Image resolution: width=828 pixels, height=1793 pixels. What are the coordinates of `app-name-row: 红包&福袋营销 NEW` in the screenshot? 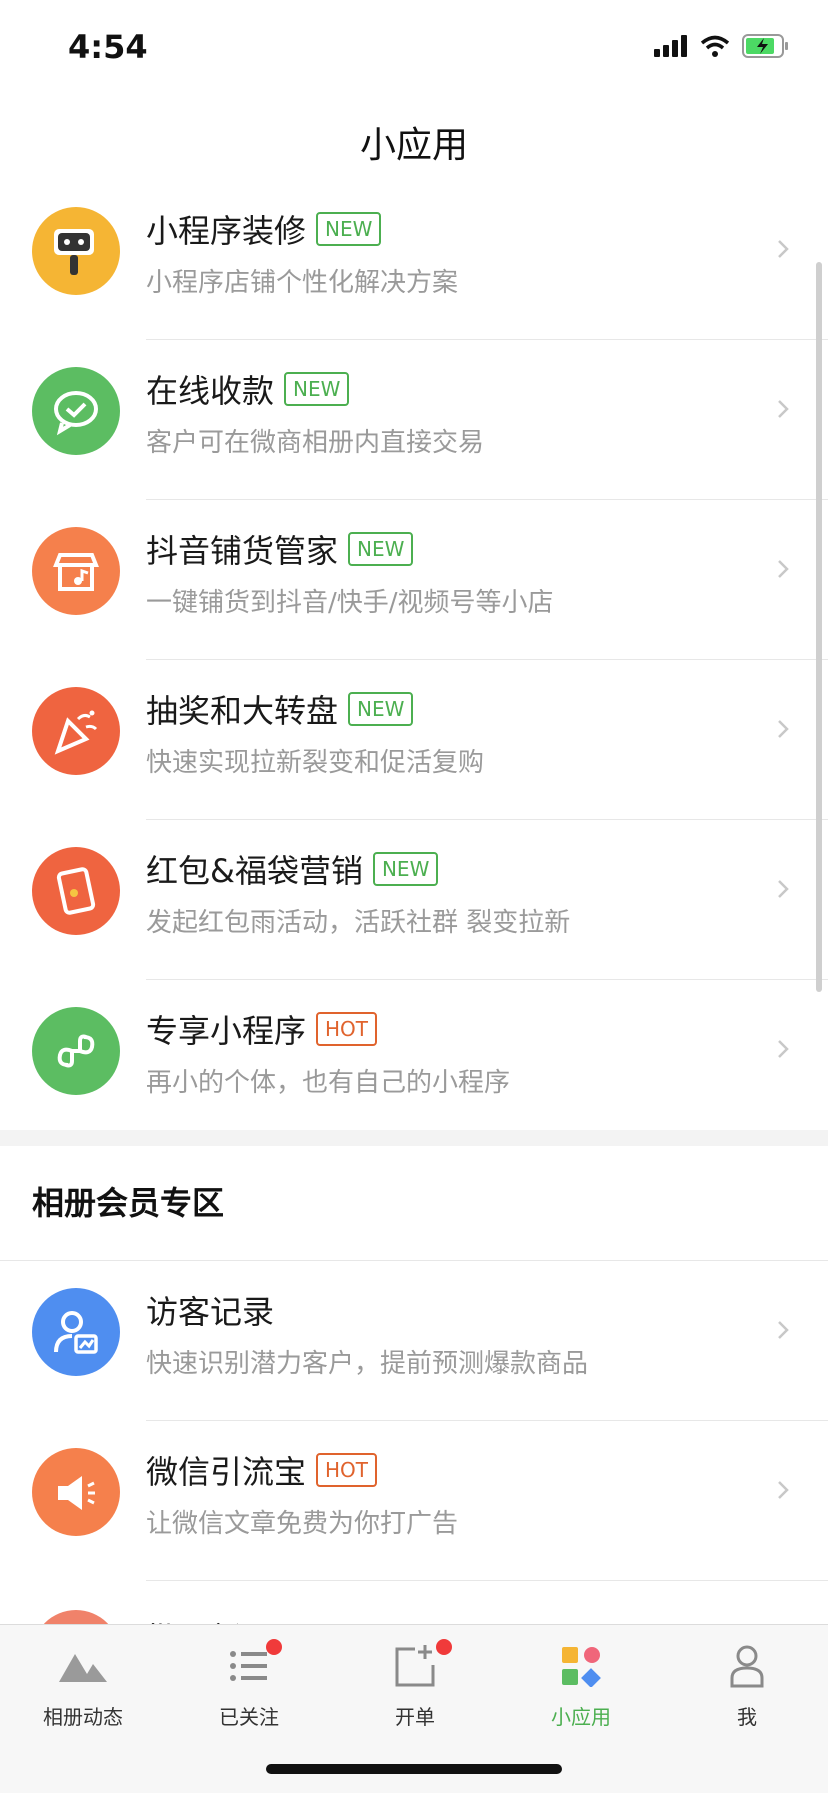 It's located at (292, 869).